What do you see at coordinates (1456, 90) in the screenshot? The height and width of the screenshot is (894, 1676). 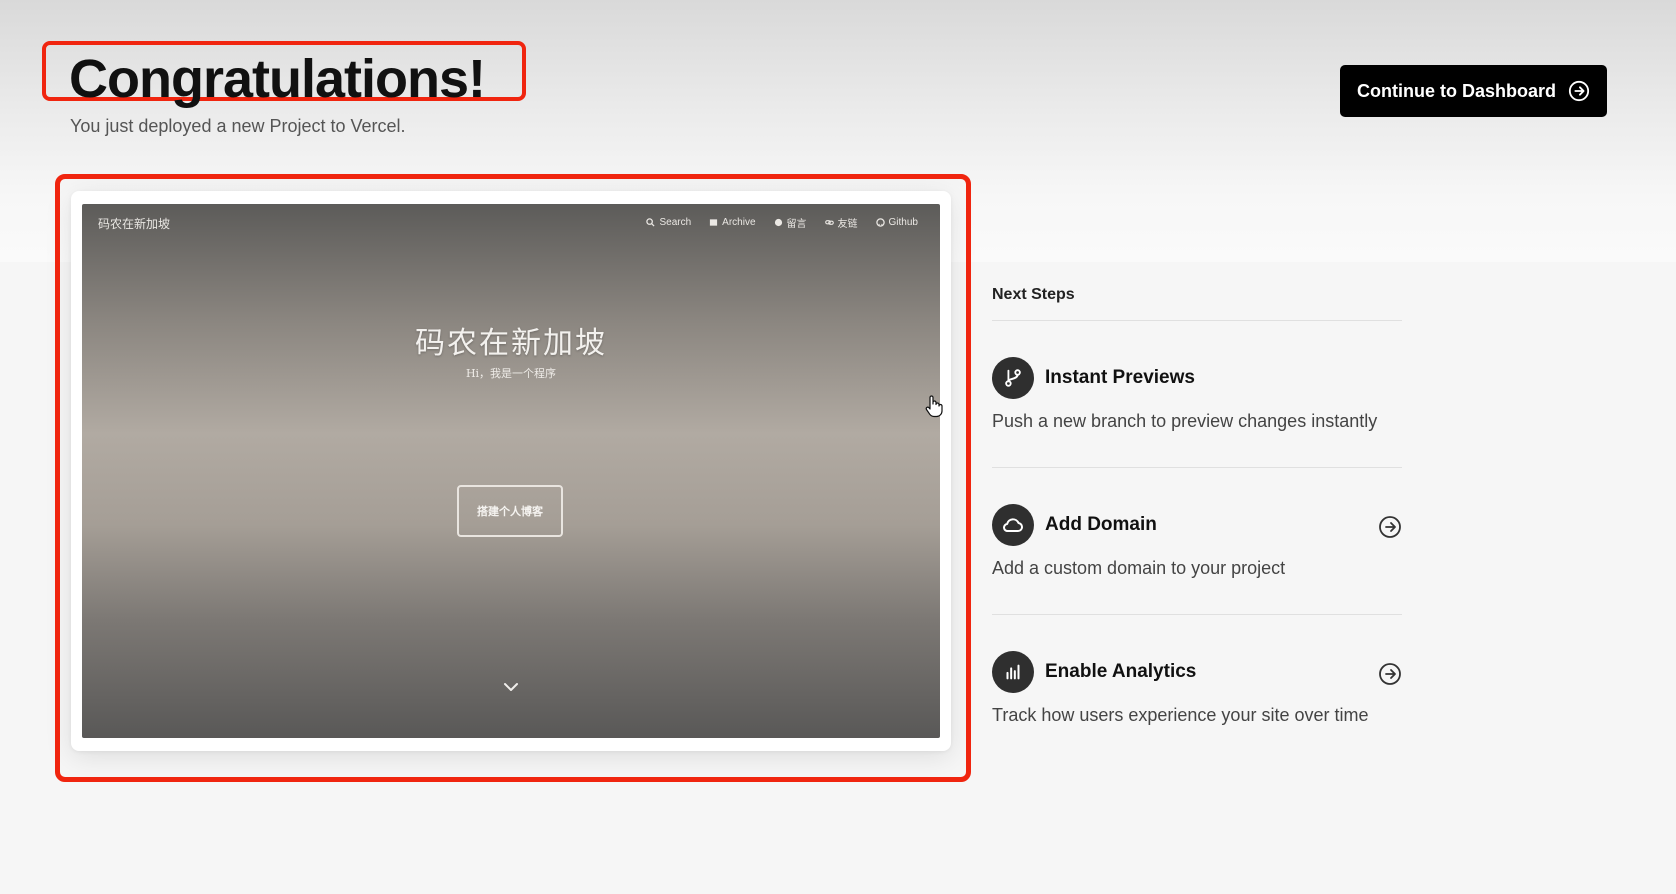 I see `dashboard-button-label: Continue to Dashboard` at bounding box center [1456, 90].